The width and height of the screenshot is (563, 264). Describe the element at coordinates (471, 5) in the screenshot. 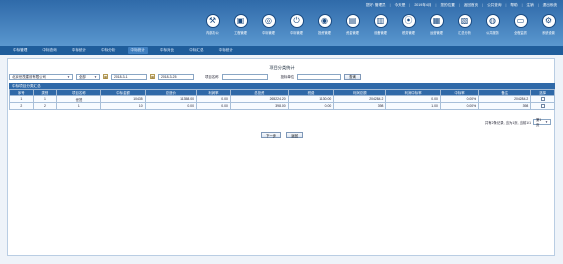

I see `top-link: 返回首页` at that location.